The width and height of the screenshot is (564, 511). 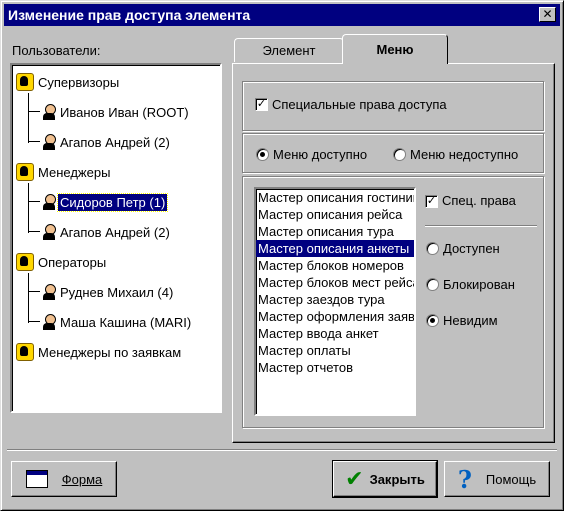 I want to click on list-item: Мастер описания рейса, so click(x=335, y=214).